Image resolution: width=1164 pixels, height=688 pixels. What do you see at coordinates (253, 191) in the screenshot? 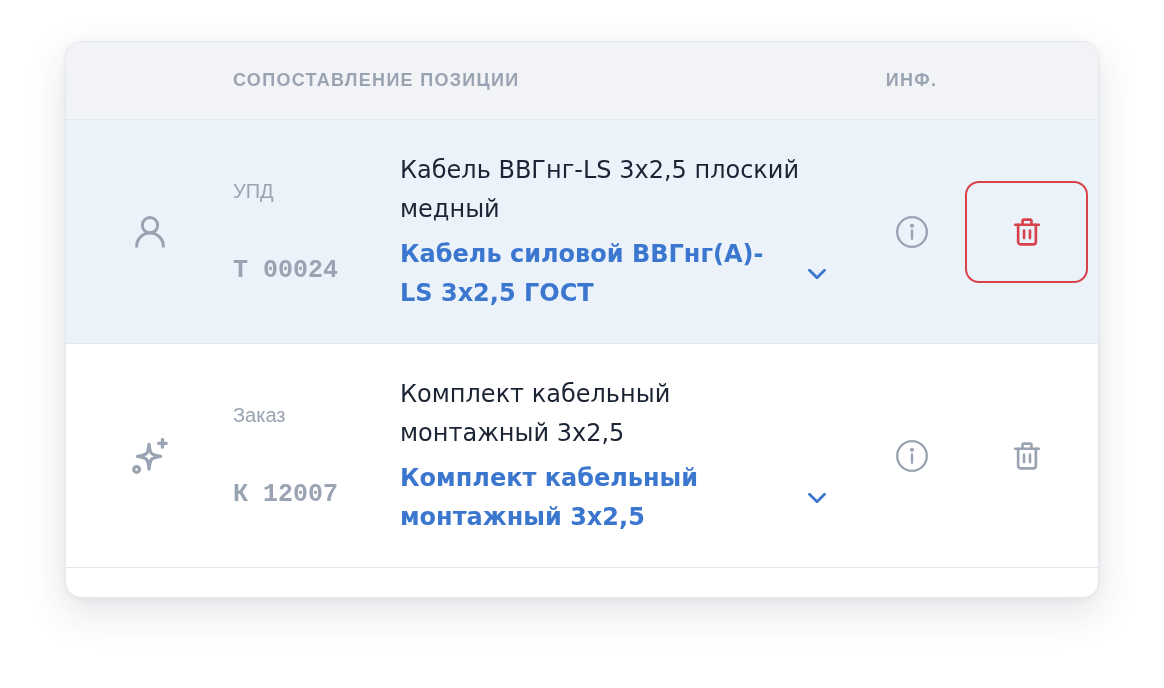
I see `document-type: УПД` at bounding box center [253, 191].